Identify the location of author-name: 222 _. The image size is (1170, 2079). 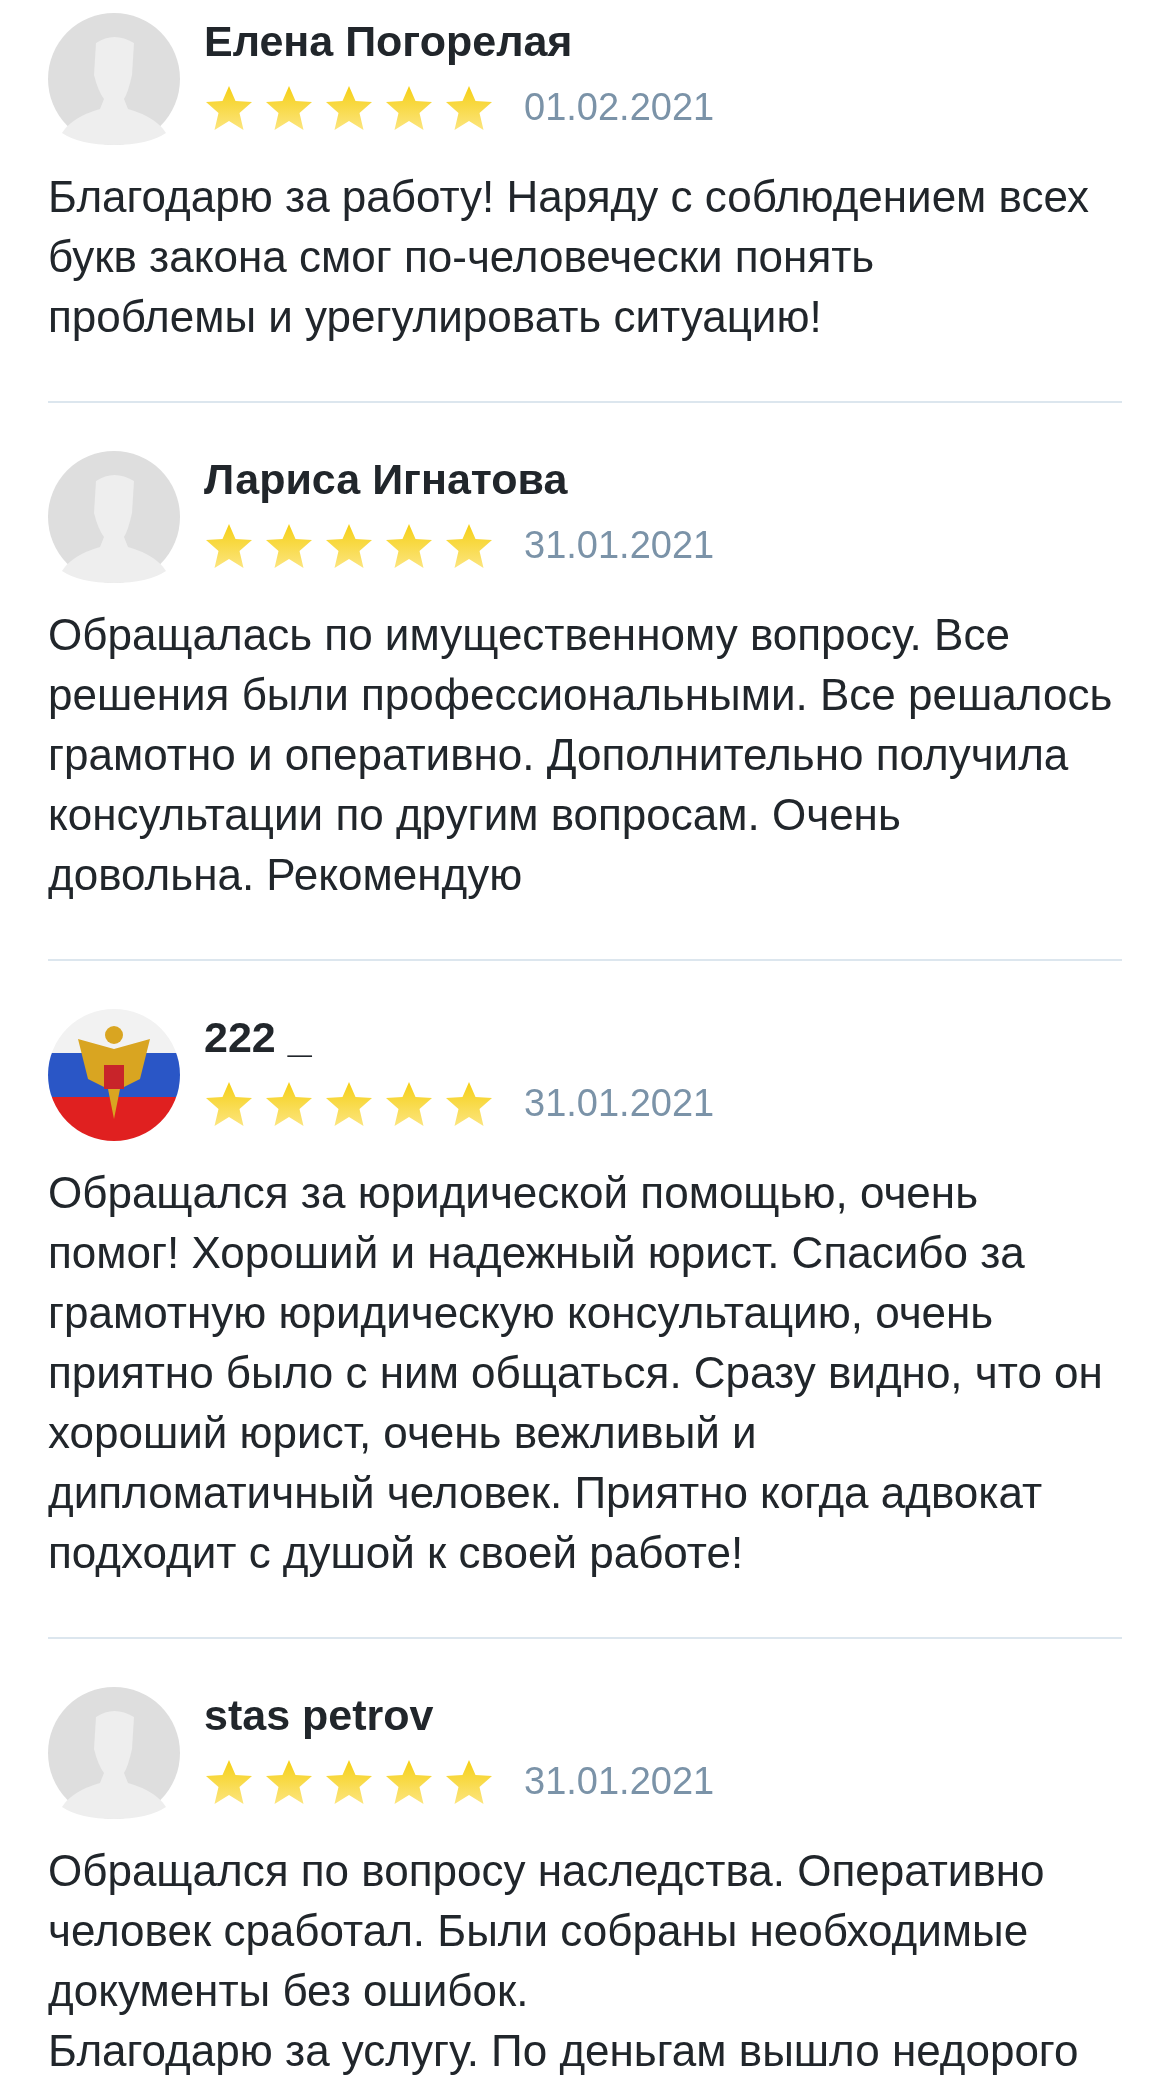
(258, 1037).